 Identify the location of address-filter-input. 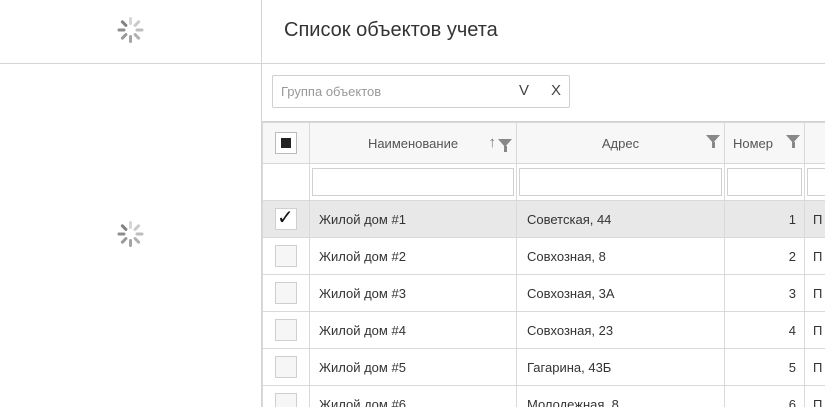
(620, 182).